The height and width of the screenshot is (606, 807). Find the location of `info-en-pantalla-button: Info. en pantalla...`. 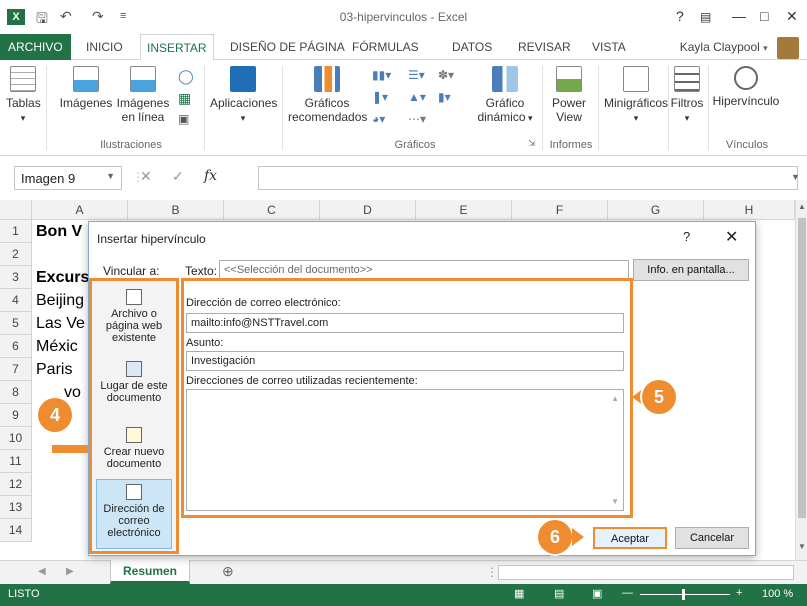

info-en-pantalla-button: Info. en pantalla... is located at coordinates (691, 270).